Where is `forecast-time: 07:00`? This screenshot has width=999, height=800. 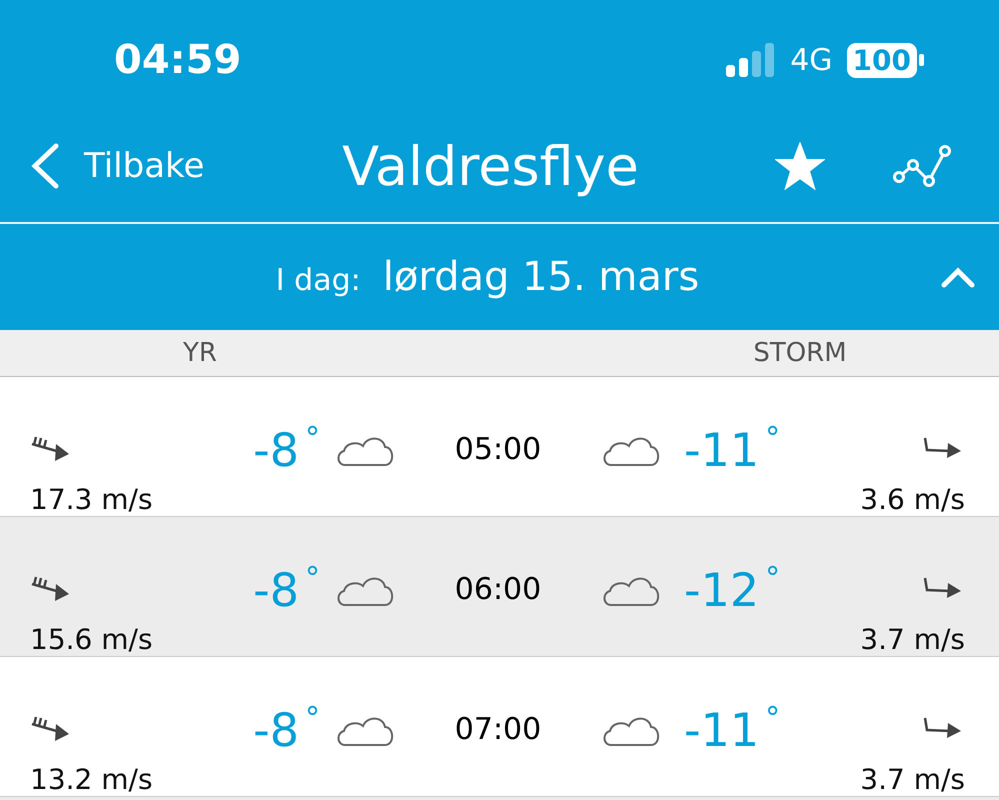
forecast-time: 07:00 is located at coordinates (498, 729).